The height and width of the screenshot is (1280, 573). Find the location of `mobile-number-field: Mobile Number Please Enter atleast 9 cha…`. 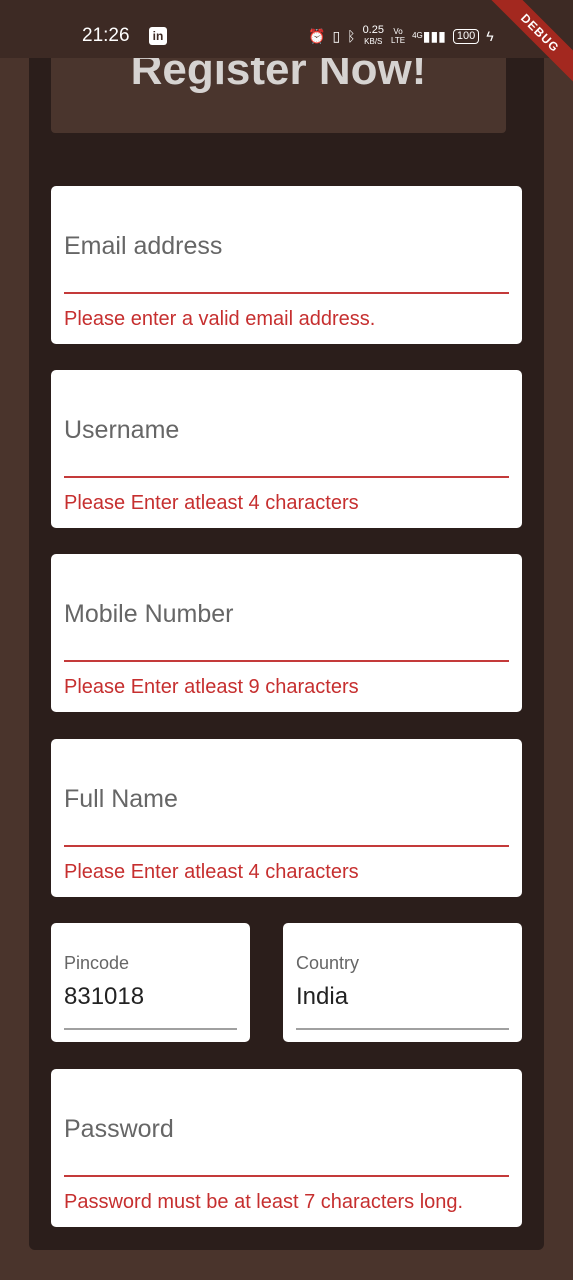

mobile-number-field: Mobile Number Please Enter atleast 9 cha… is located at coordinates (286, 633).